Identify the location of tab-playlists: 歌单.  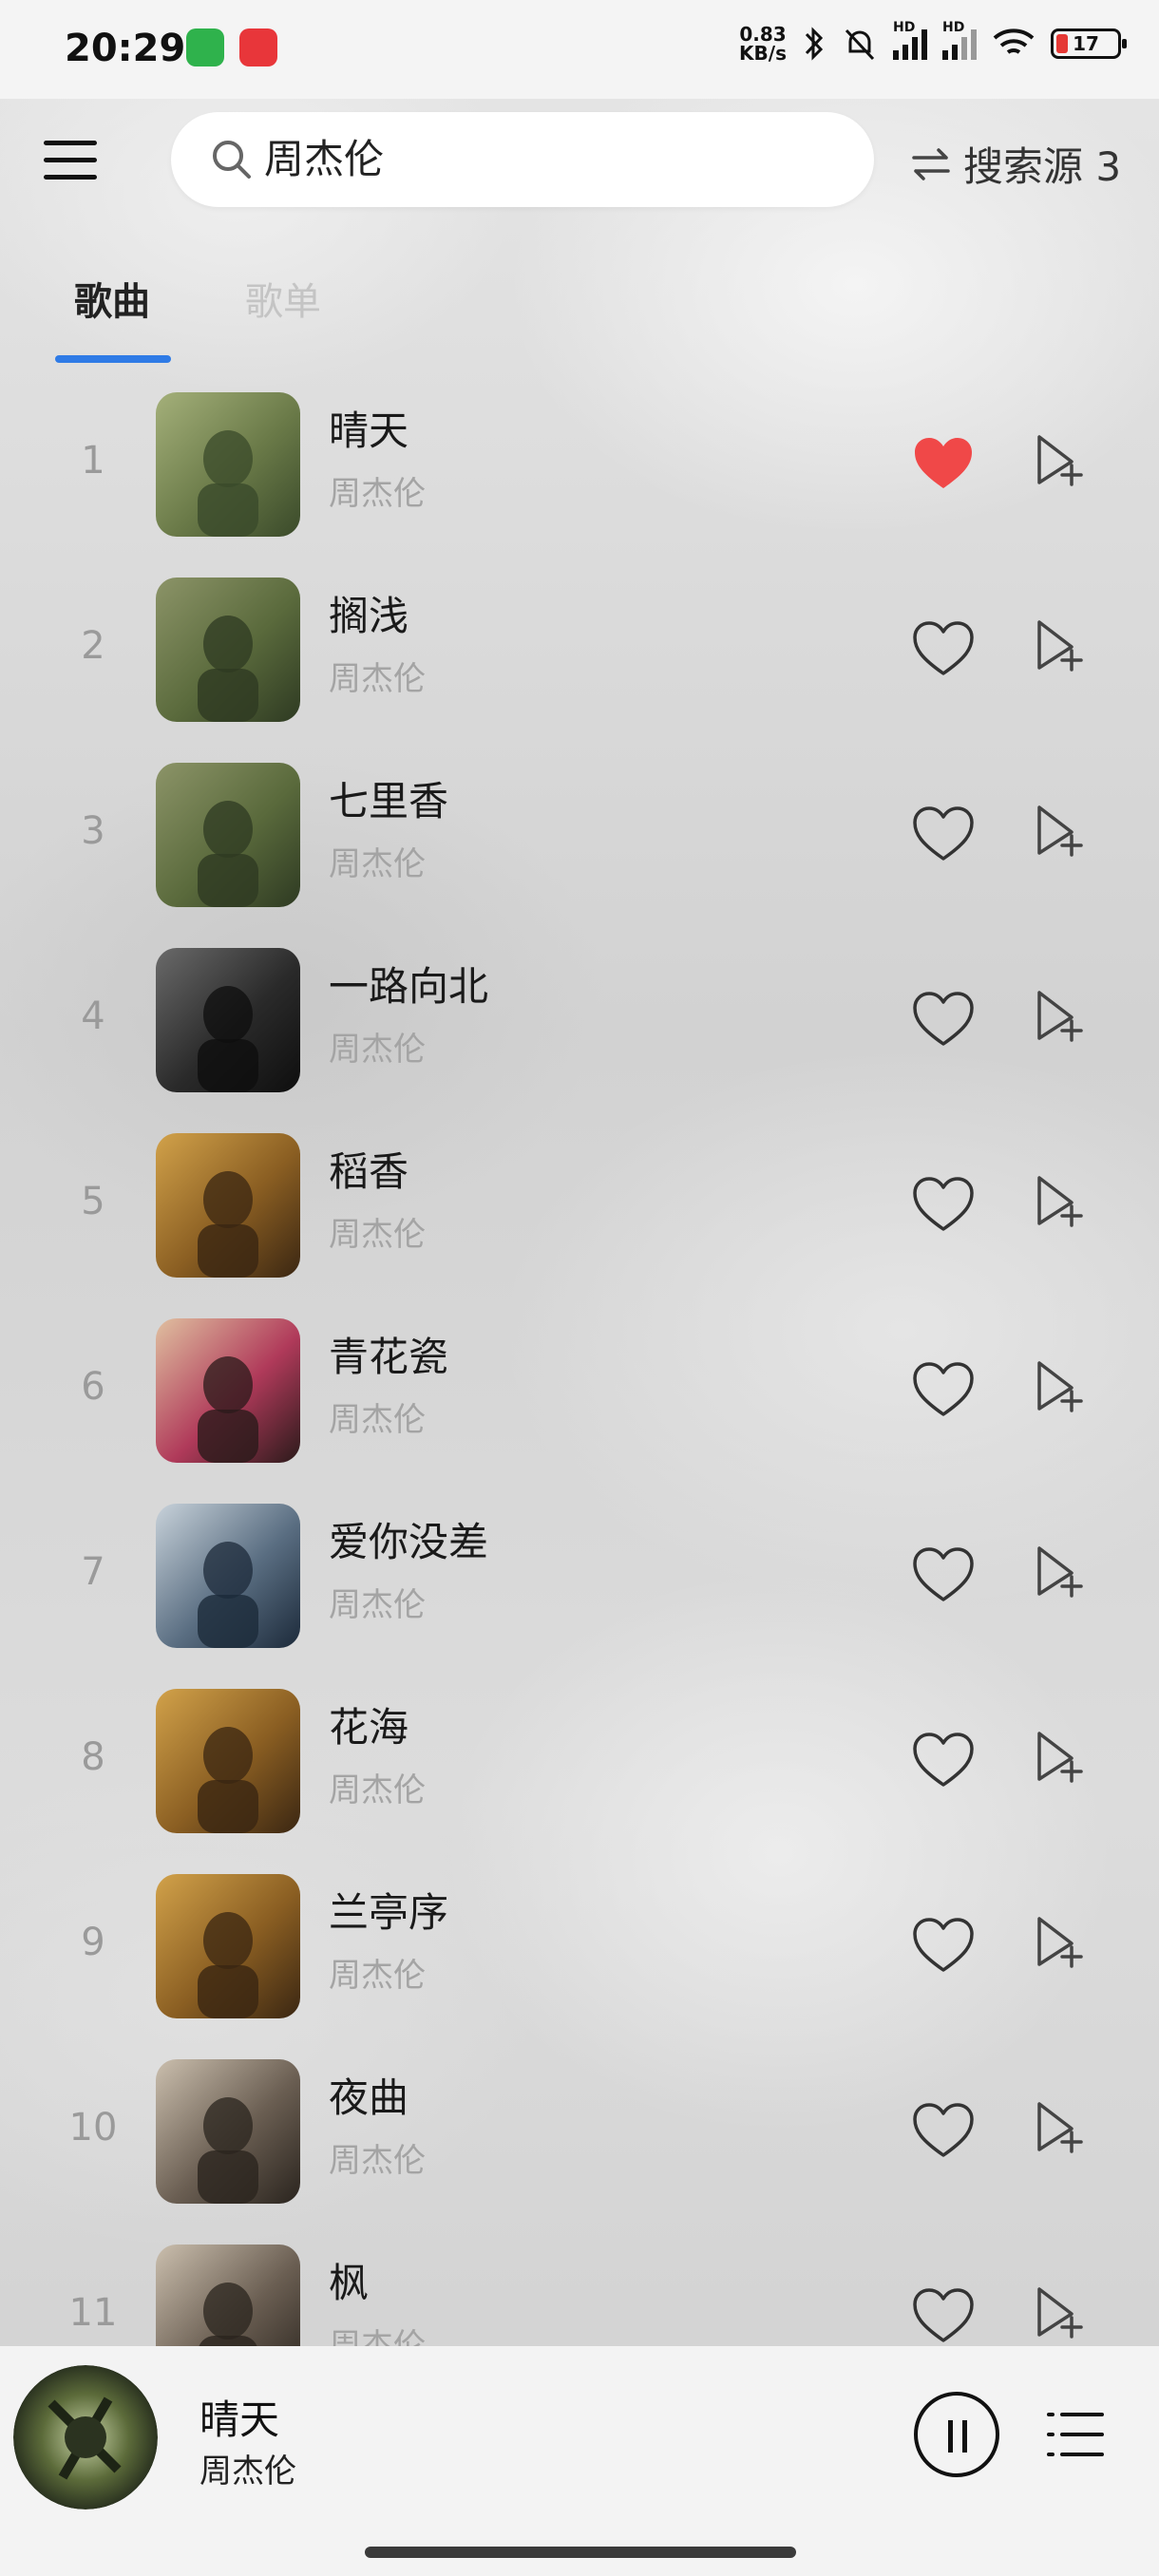
(283, 302).